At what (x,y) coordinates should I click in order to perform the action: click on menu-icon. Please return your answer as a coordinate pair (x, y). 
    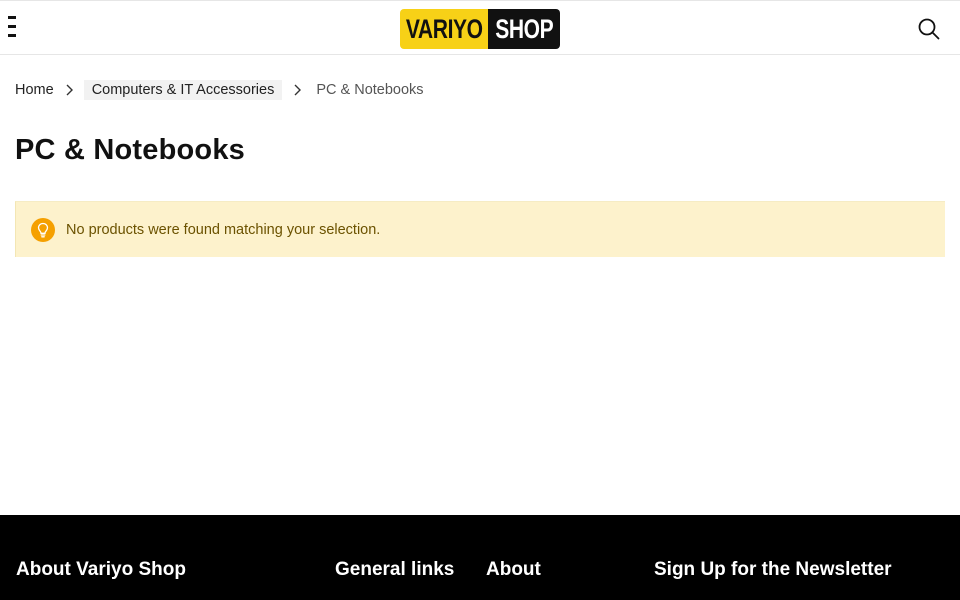
    Looking at the image, I should click on (11, 27).